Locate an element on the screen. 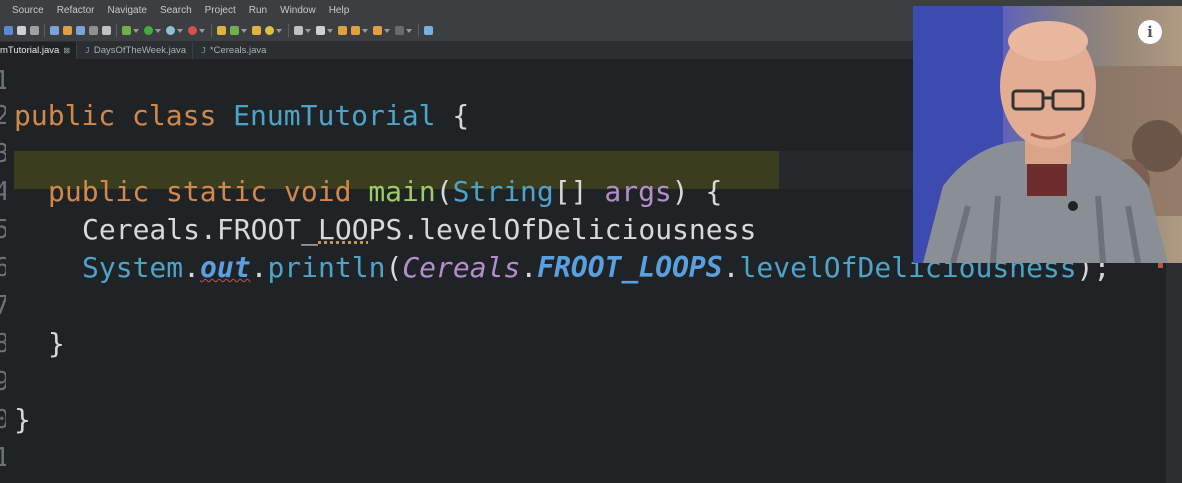 The width and height of the screenshot is (1182, 483). code-line-close-method: } is located at coordinates (56, 344).